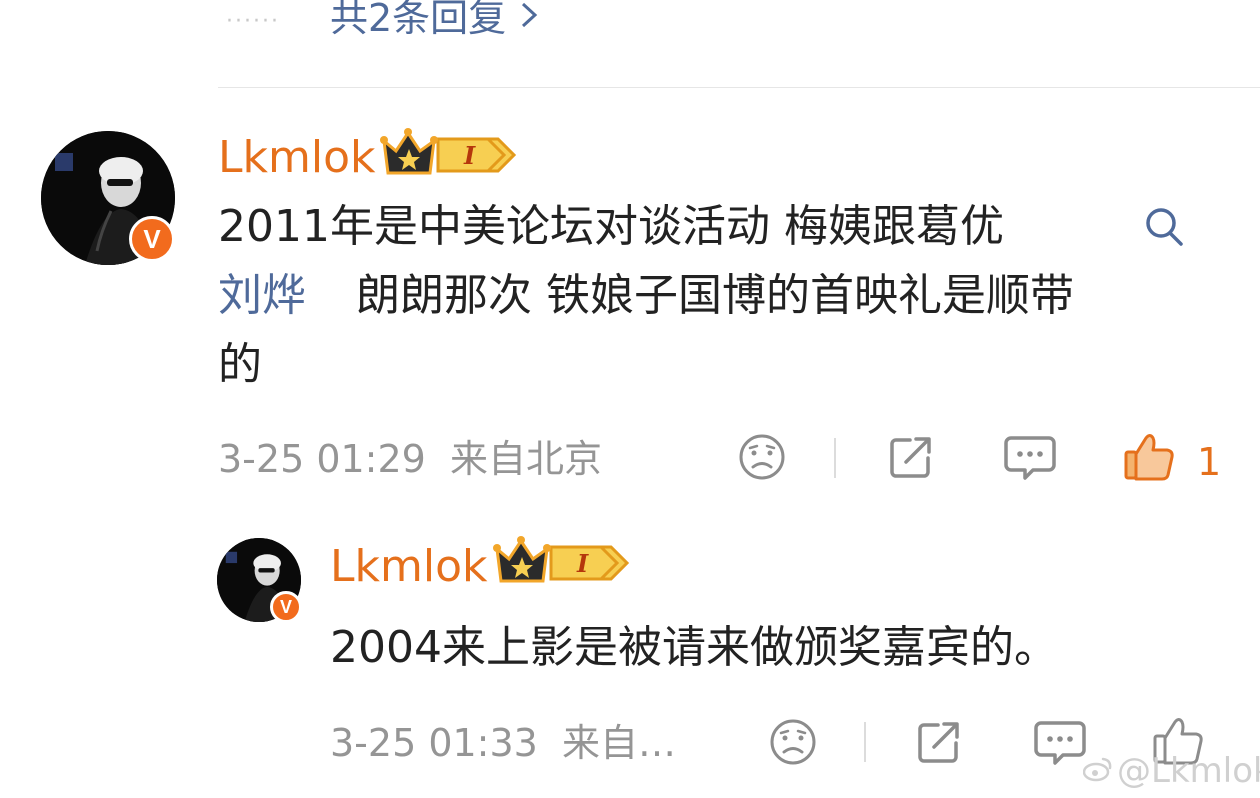 Image resolution: width=1260 pixels, height=798 pixels. I want to click on comment-text: 朗朗那次 铁娘子国博的首映礼是顺带, so click(715, 295).